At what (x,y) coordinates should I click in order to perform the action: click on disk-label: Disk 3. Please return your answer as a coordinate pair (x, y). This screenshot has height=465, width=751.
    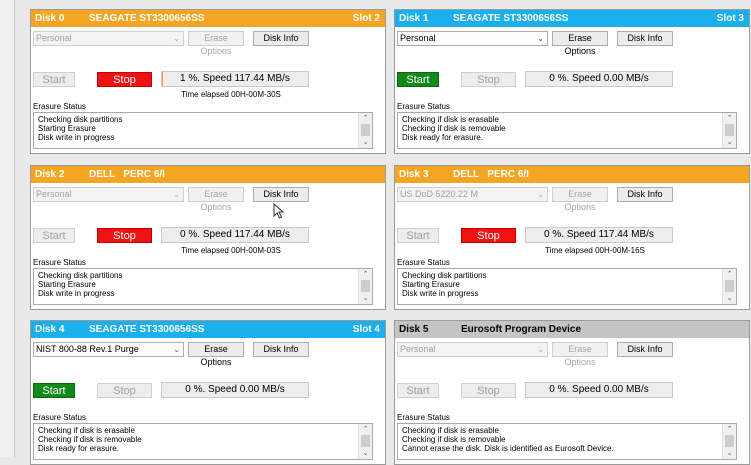
    Looking at the image, I should click on (414, 174).